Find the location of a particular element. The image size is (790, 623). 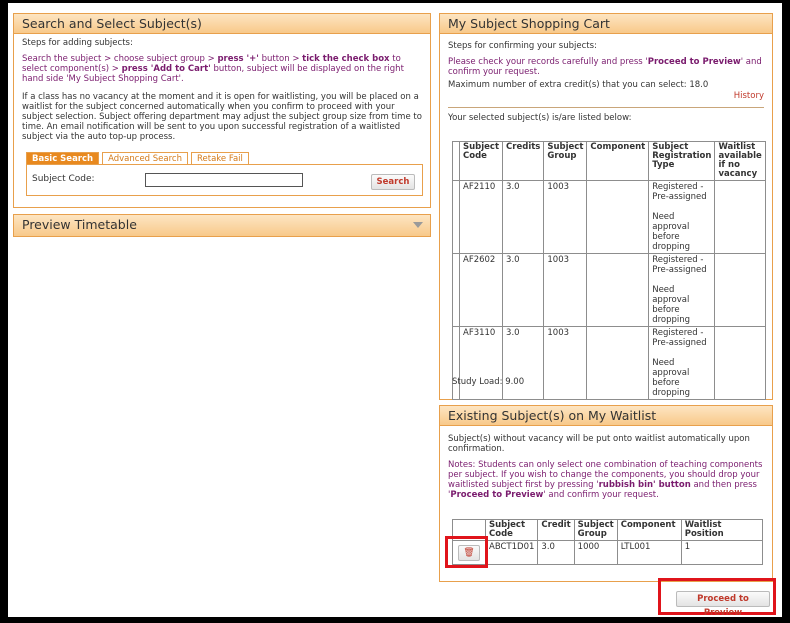

cell-group: 1000 is located at coordinates (595, 552).